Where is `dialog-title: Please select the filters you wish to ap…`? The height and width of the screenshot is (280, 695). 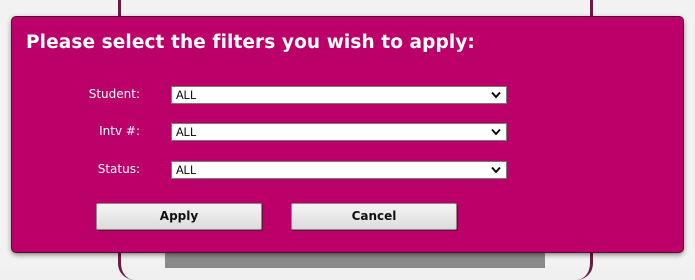 dialog-title: Please select the filters you wish to ap… is located at coordinates (250, 42).